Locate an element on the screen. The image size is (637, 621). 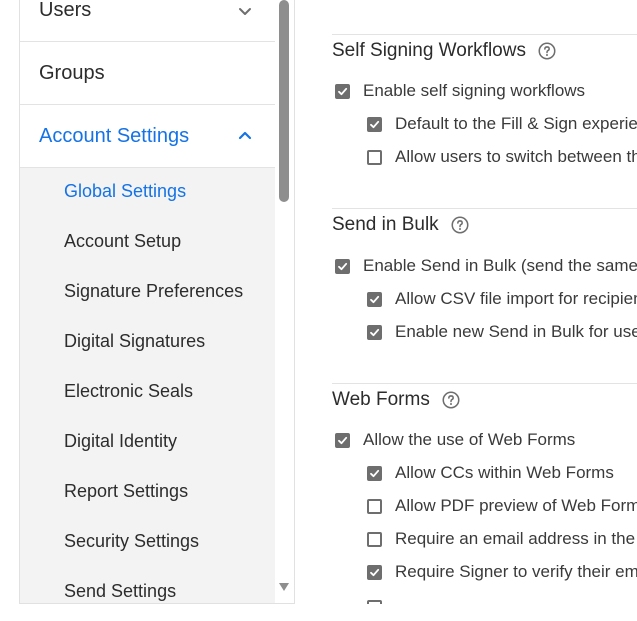
option-allow-pdf-preview: Allow PDF preview of Web Forms is located at coordinates (502, 506).